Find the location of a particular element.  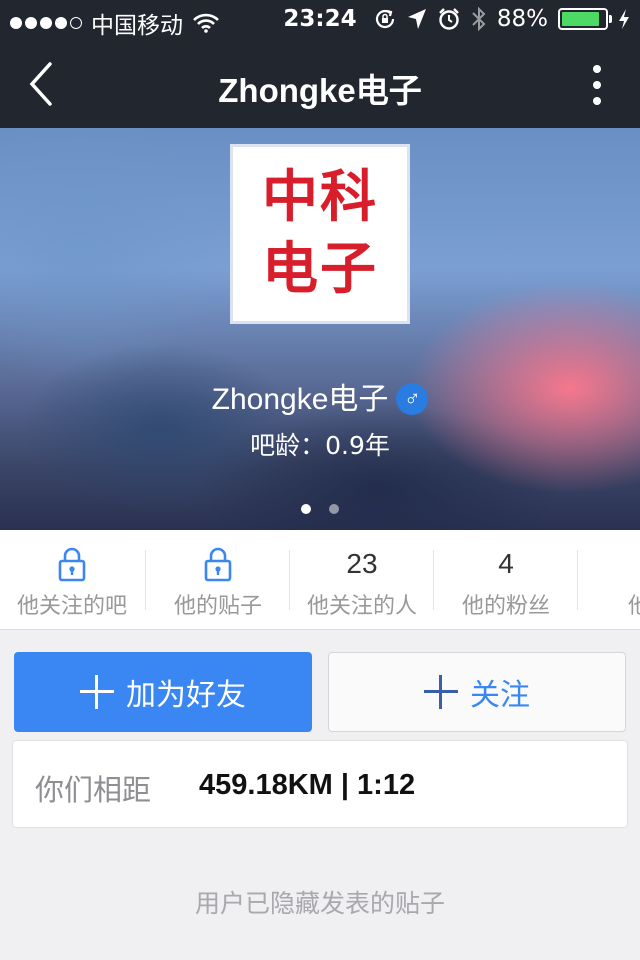

battery-icon is located at coordinates (585, 19).